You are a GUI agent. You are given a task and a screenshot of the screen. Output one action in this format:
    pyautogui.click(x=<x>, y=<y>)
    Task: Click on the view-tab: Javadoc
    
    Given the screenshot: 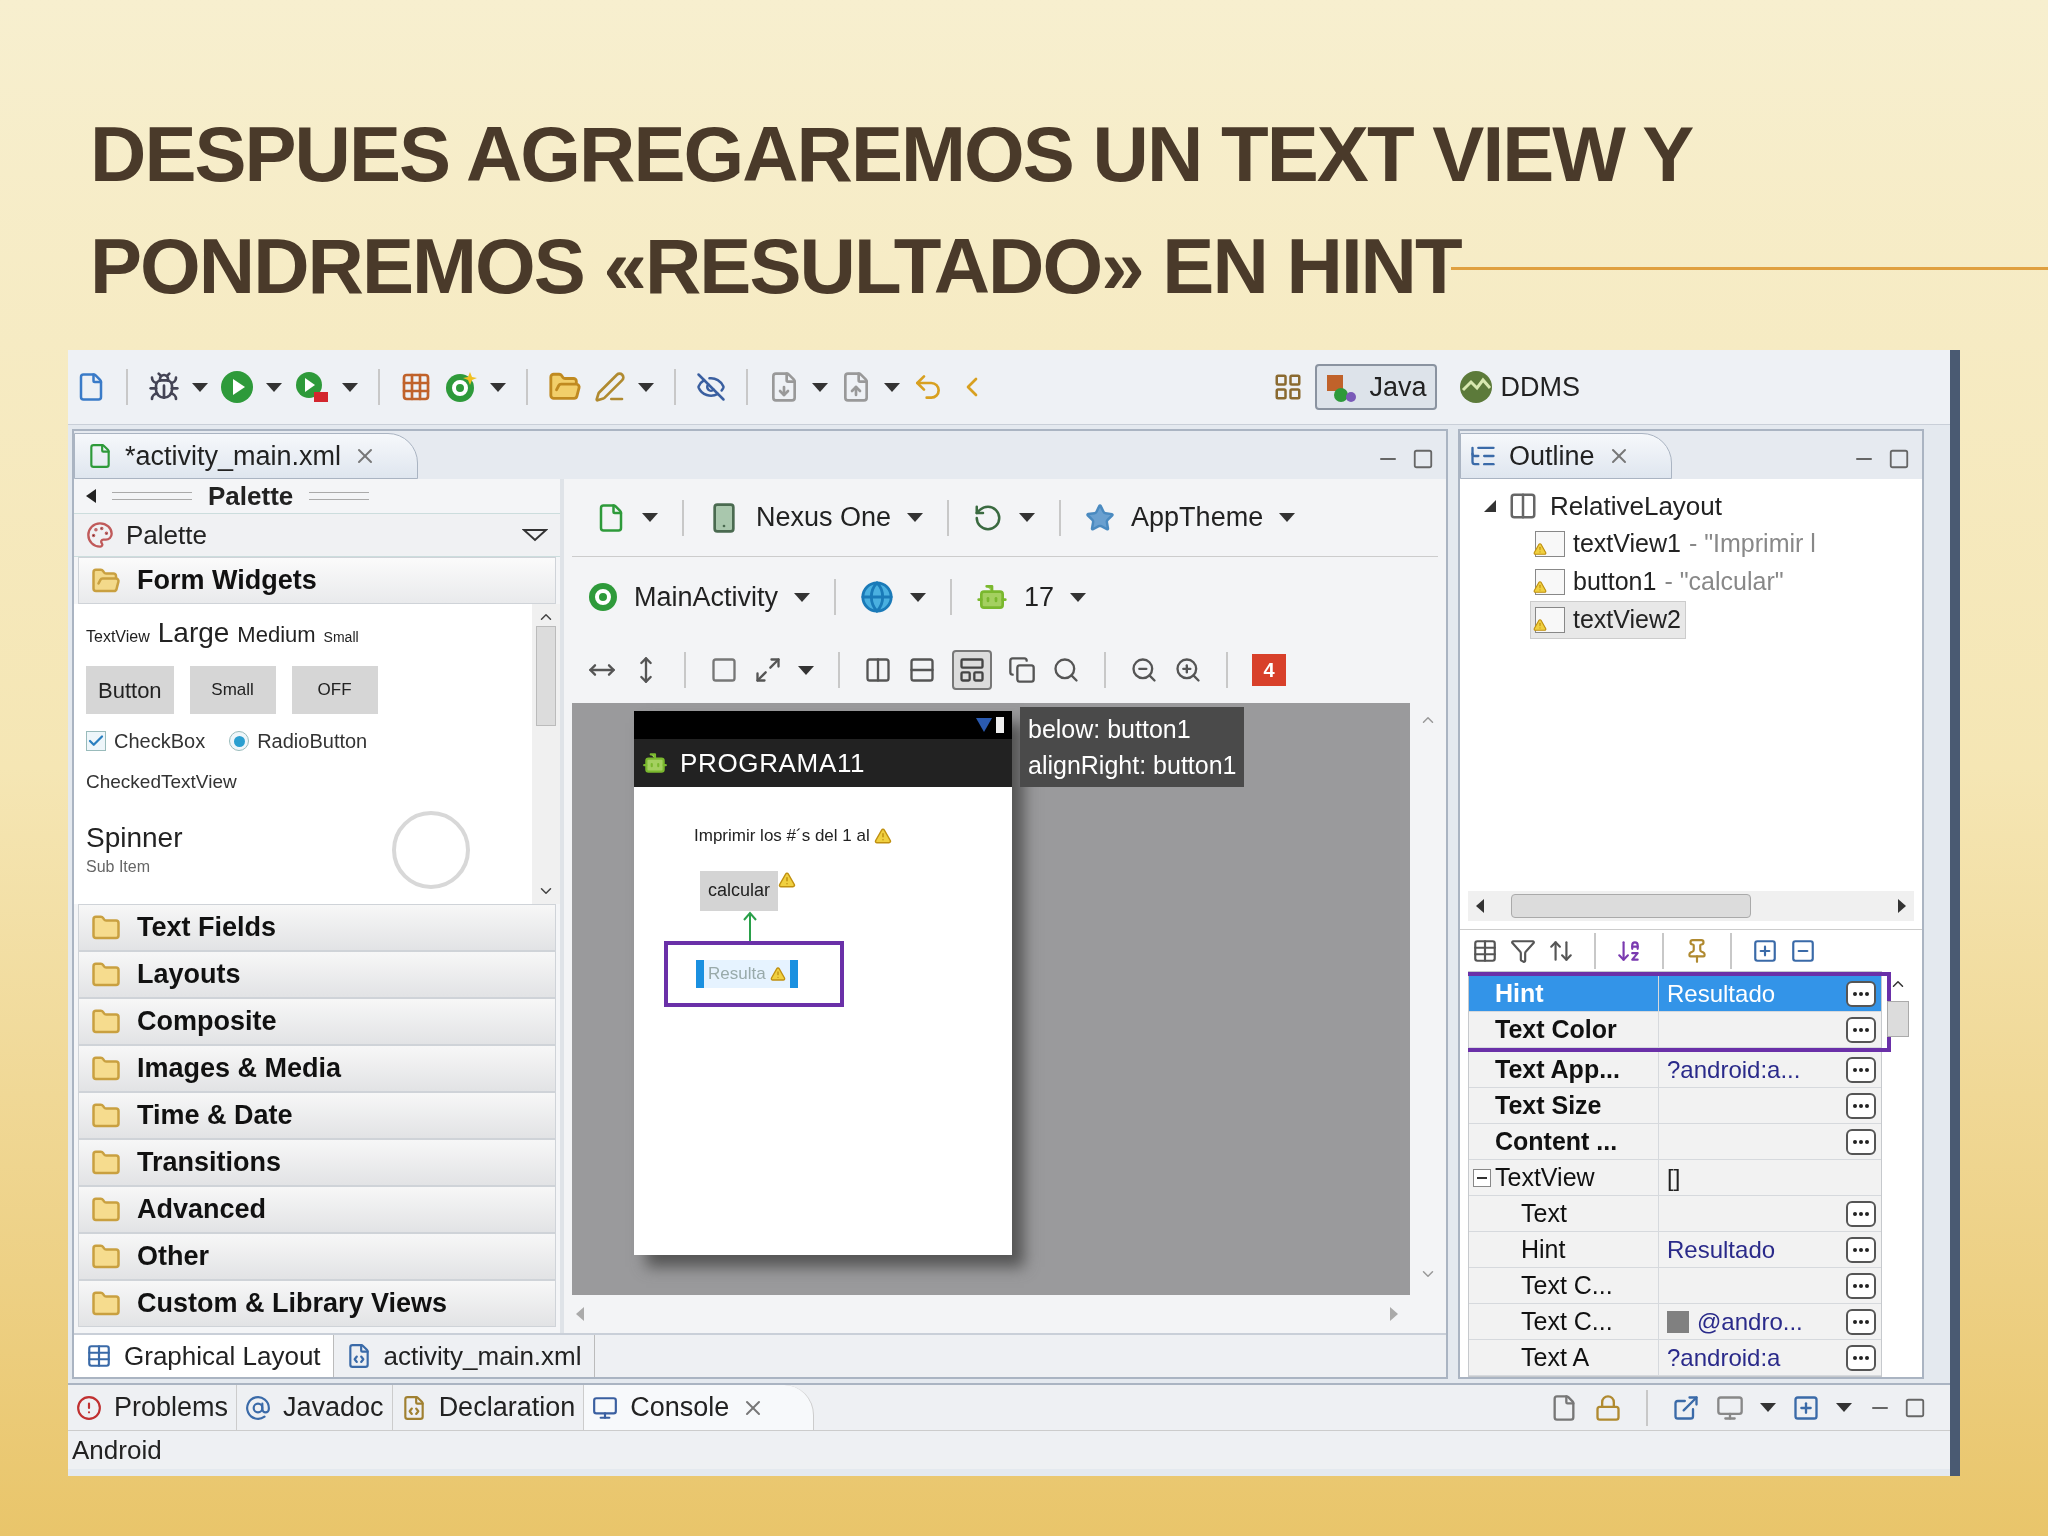 What is the action you would take?
    pyautogui.click(x=315, y=1407)
    